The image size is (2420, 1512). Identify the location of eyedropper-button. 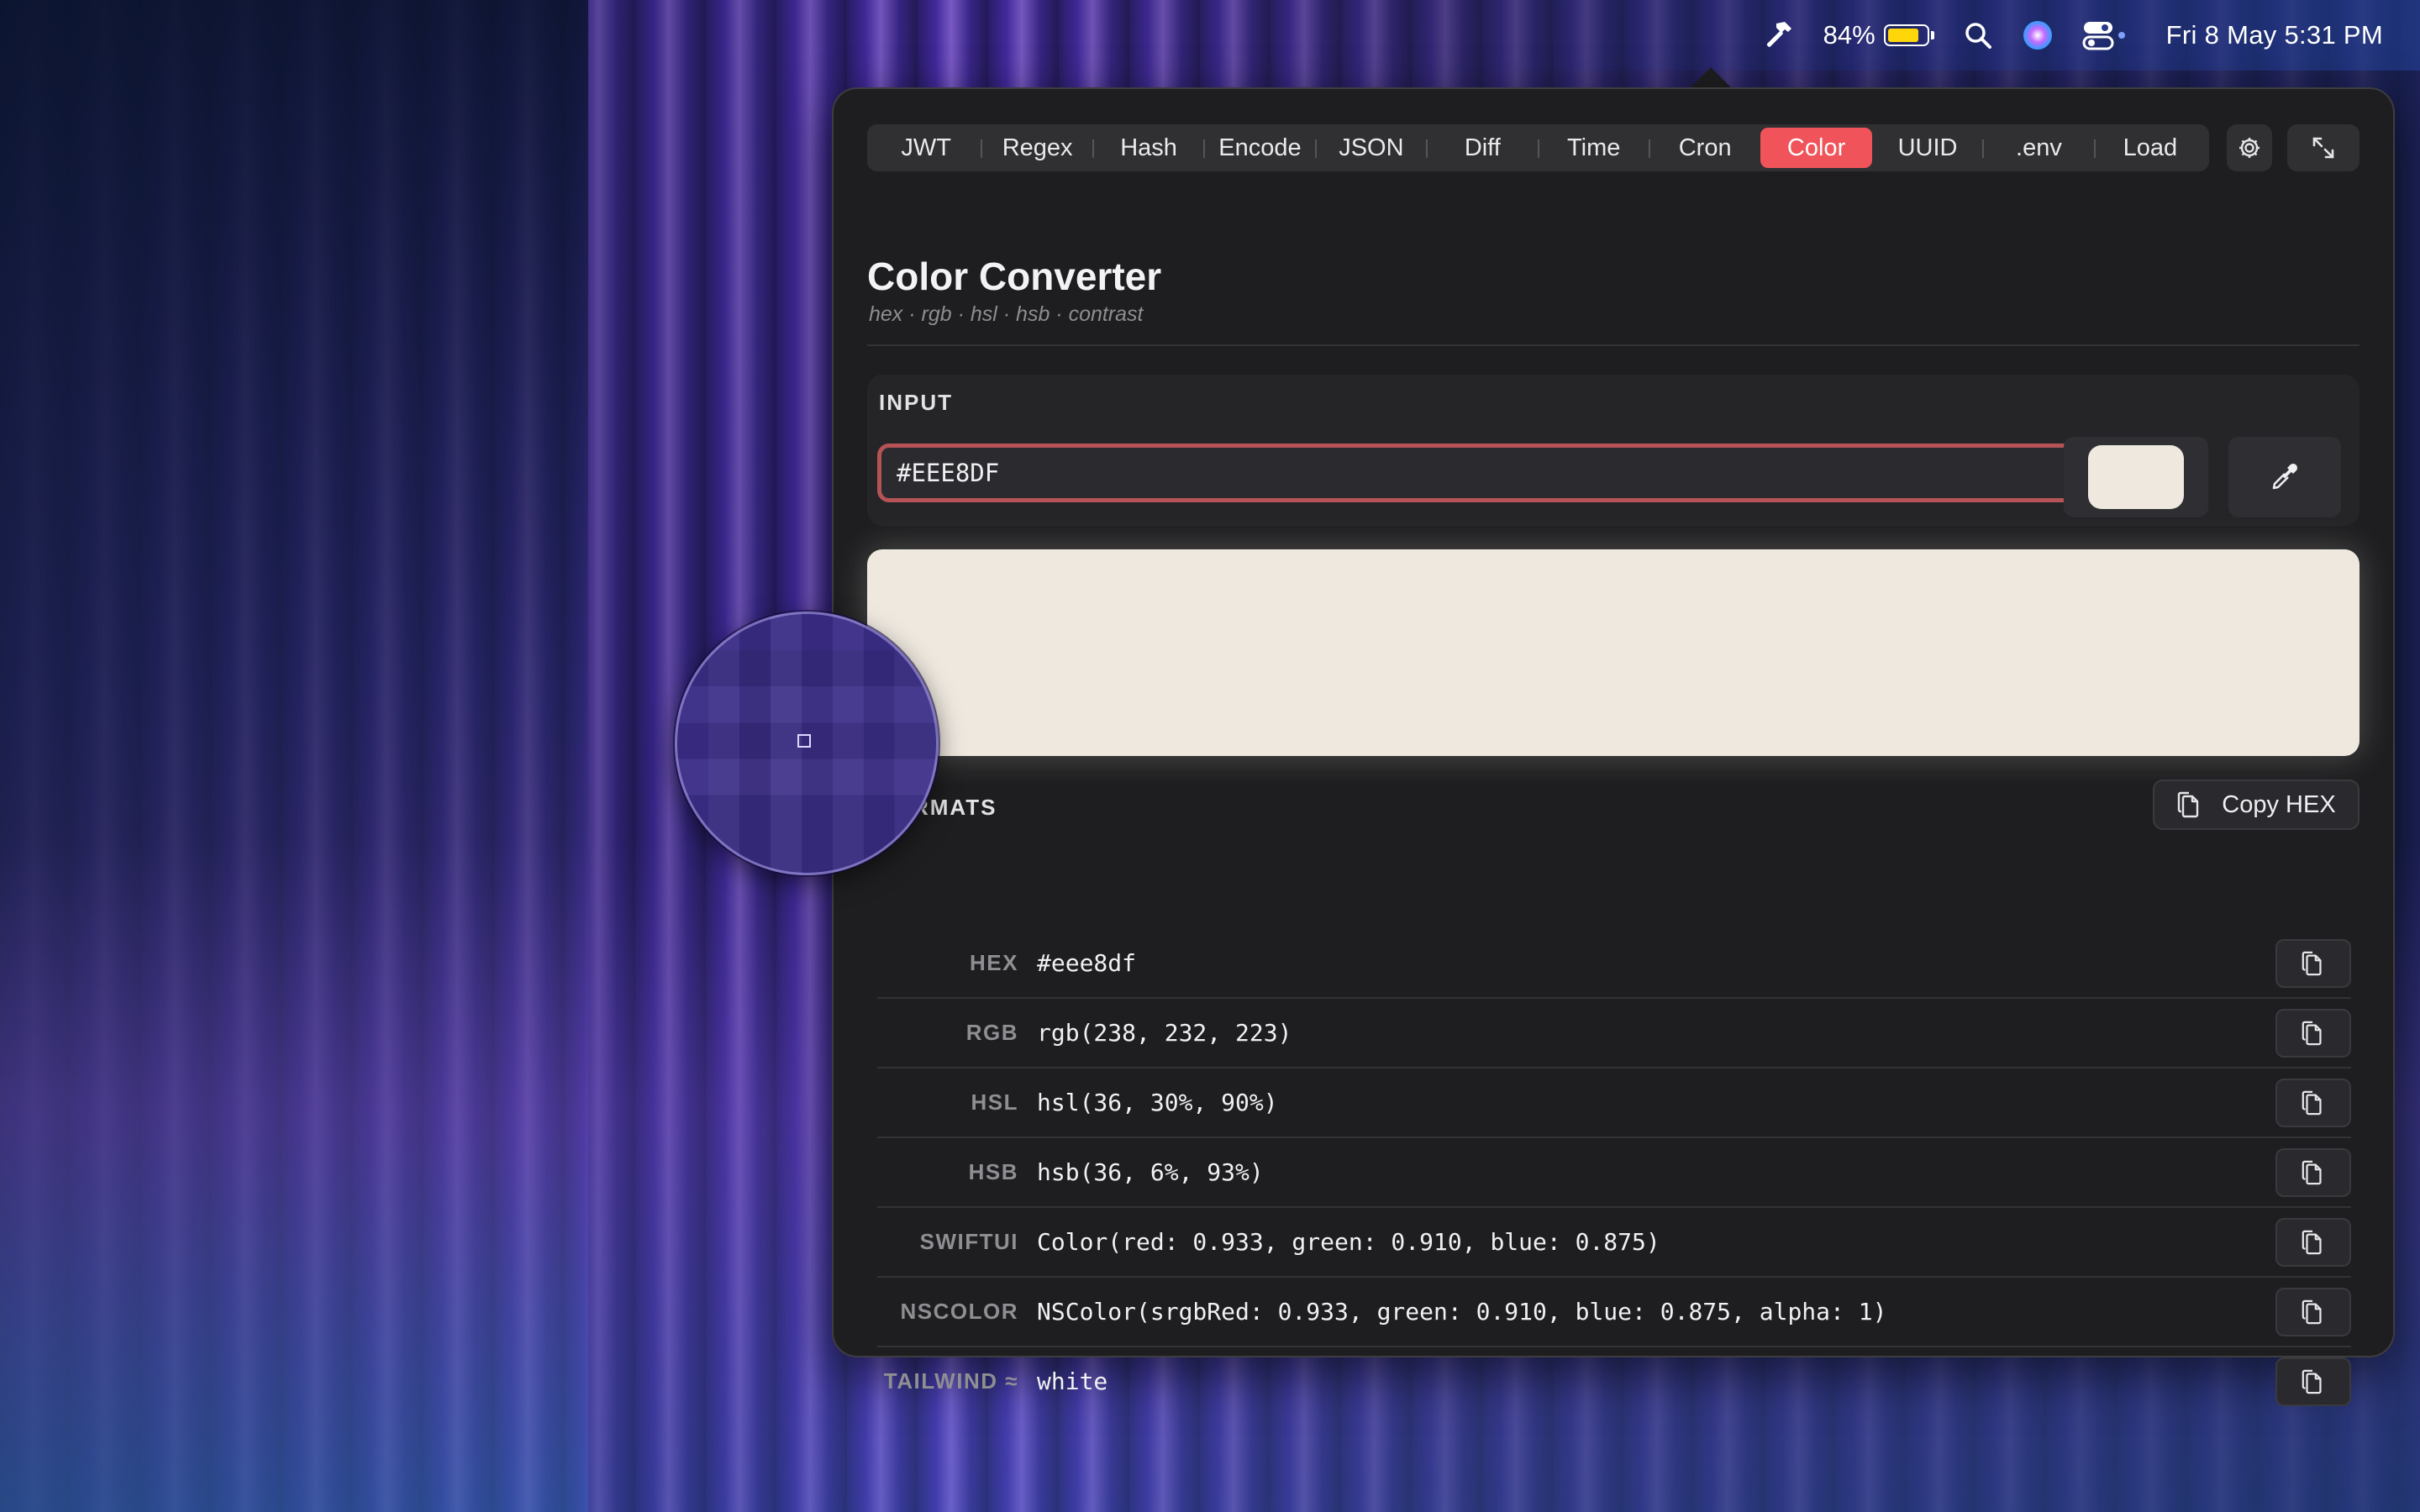
(2284, 477).